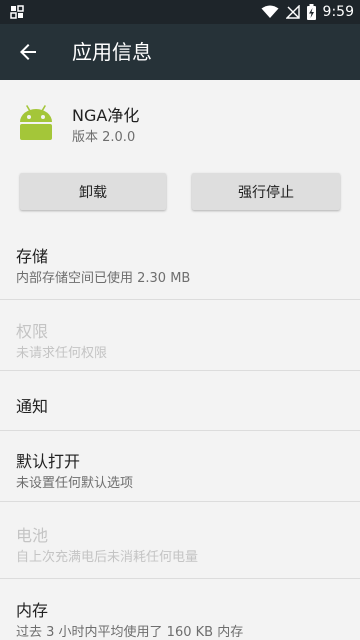  I want to click on settings-item-subtitle: 自上次充满电后未消耗任何电量, so click(107, 557).